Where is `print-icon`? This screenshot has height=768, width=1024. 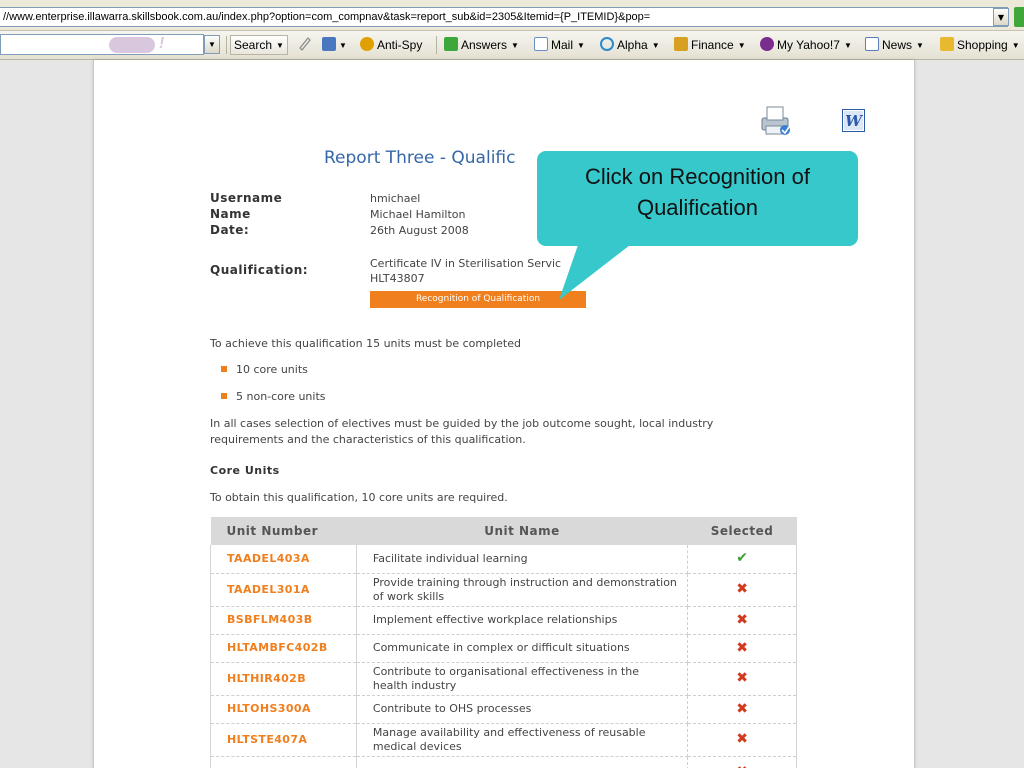
print-icon is located at coordinates (776, 121).